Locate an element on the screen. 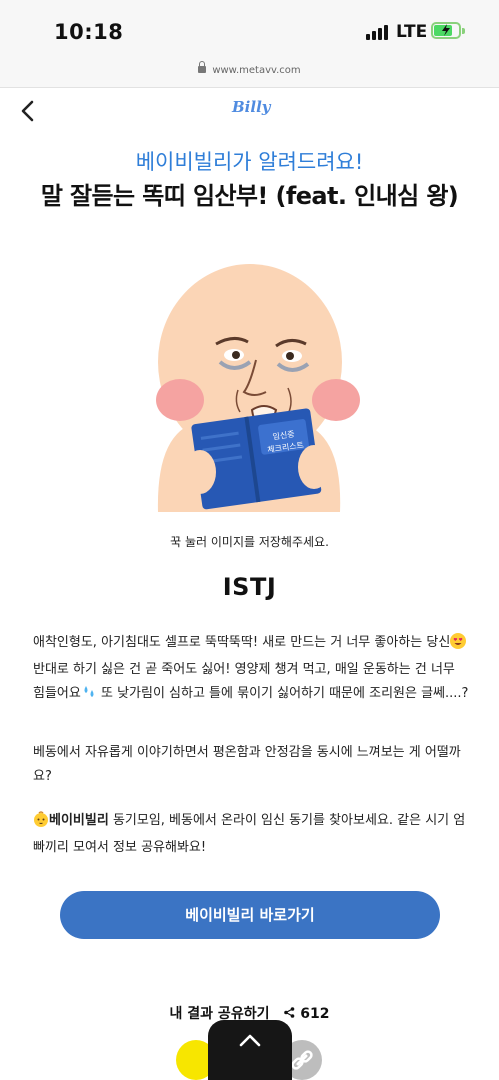 The width and height of the screenshot is (499, 1080). url-bar: www.metavv.com is located at coordinates (249, 73).